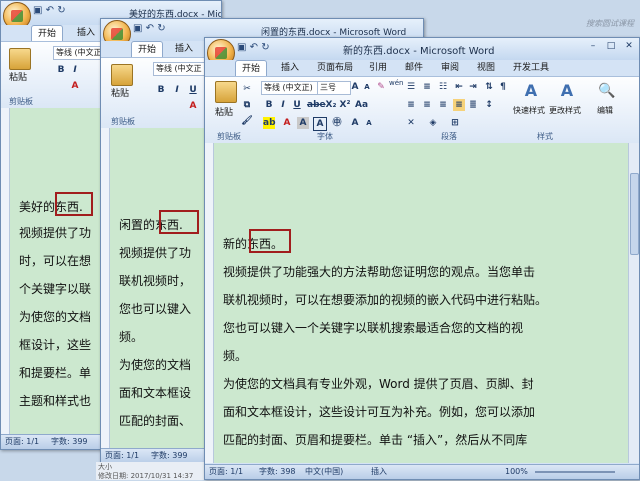 The height and width of the screenshot is (481, 640). What do you see at coordinates (633, 303) in the screenshot?
I see `vertical-scrollbar` at bounding box center [633, 303].